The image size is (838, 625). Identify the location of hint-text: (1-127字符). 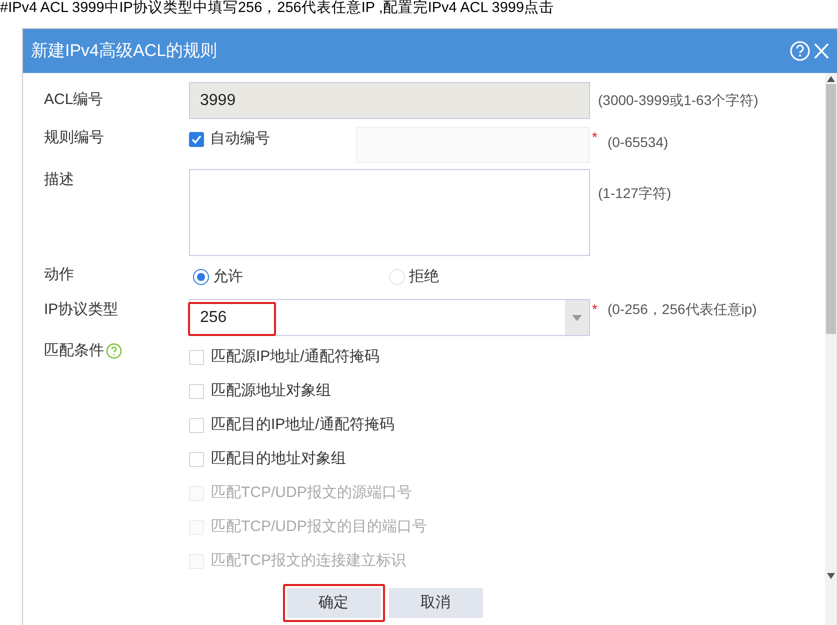
(635, 193).